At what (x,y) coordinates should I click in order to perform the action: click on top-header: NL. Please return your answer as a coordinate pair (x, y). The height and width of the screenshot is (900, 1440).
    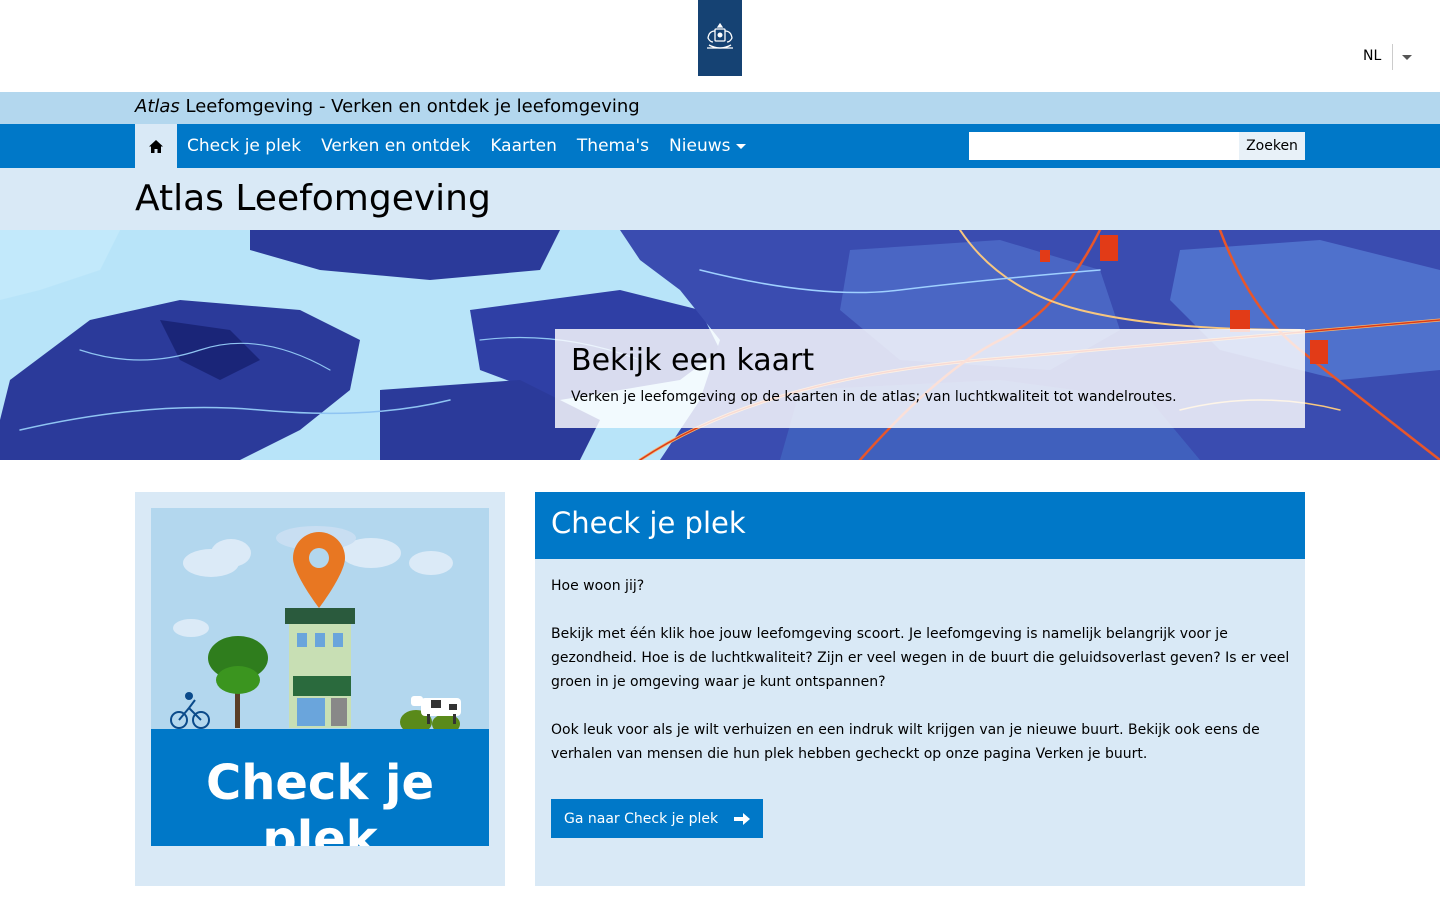
    Looking at the image, I should click on (720, 46).